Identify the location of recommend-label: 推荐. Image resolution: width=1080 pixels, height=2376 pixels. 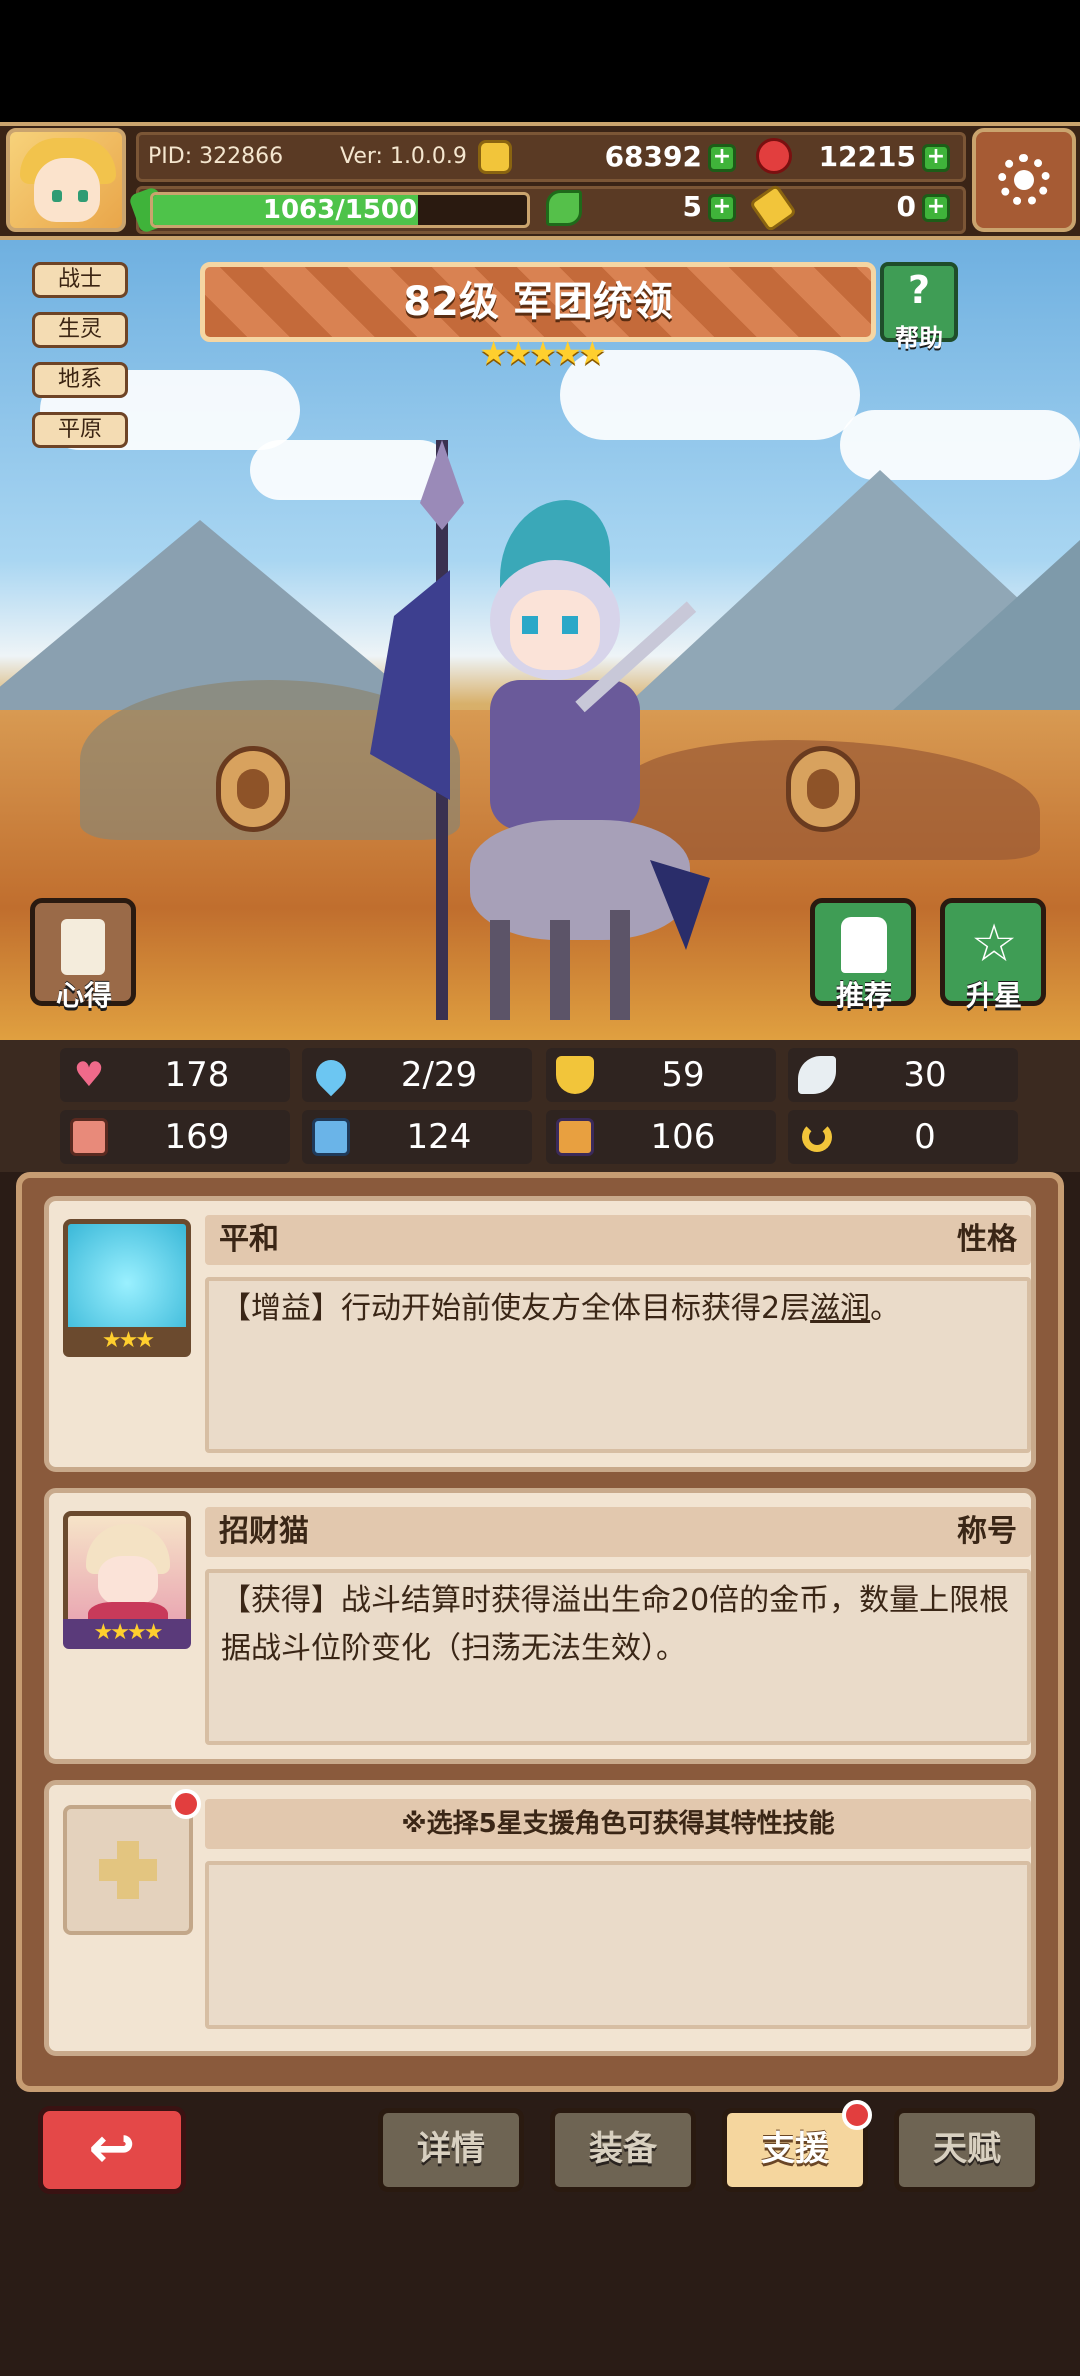
(863, 995).